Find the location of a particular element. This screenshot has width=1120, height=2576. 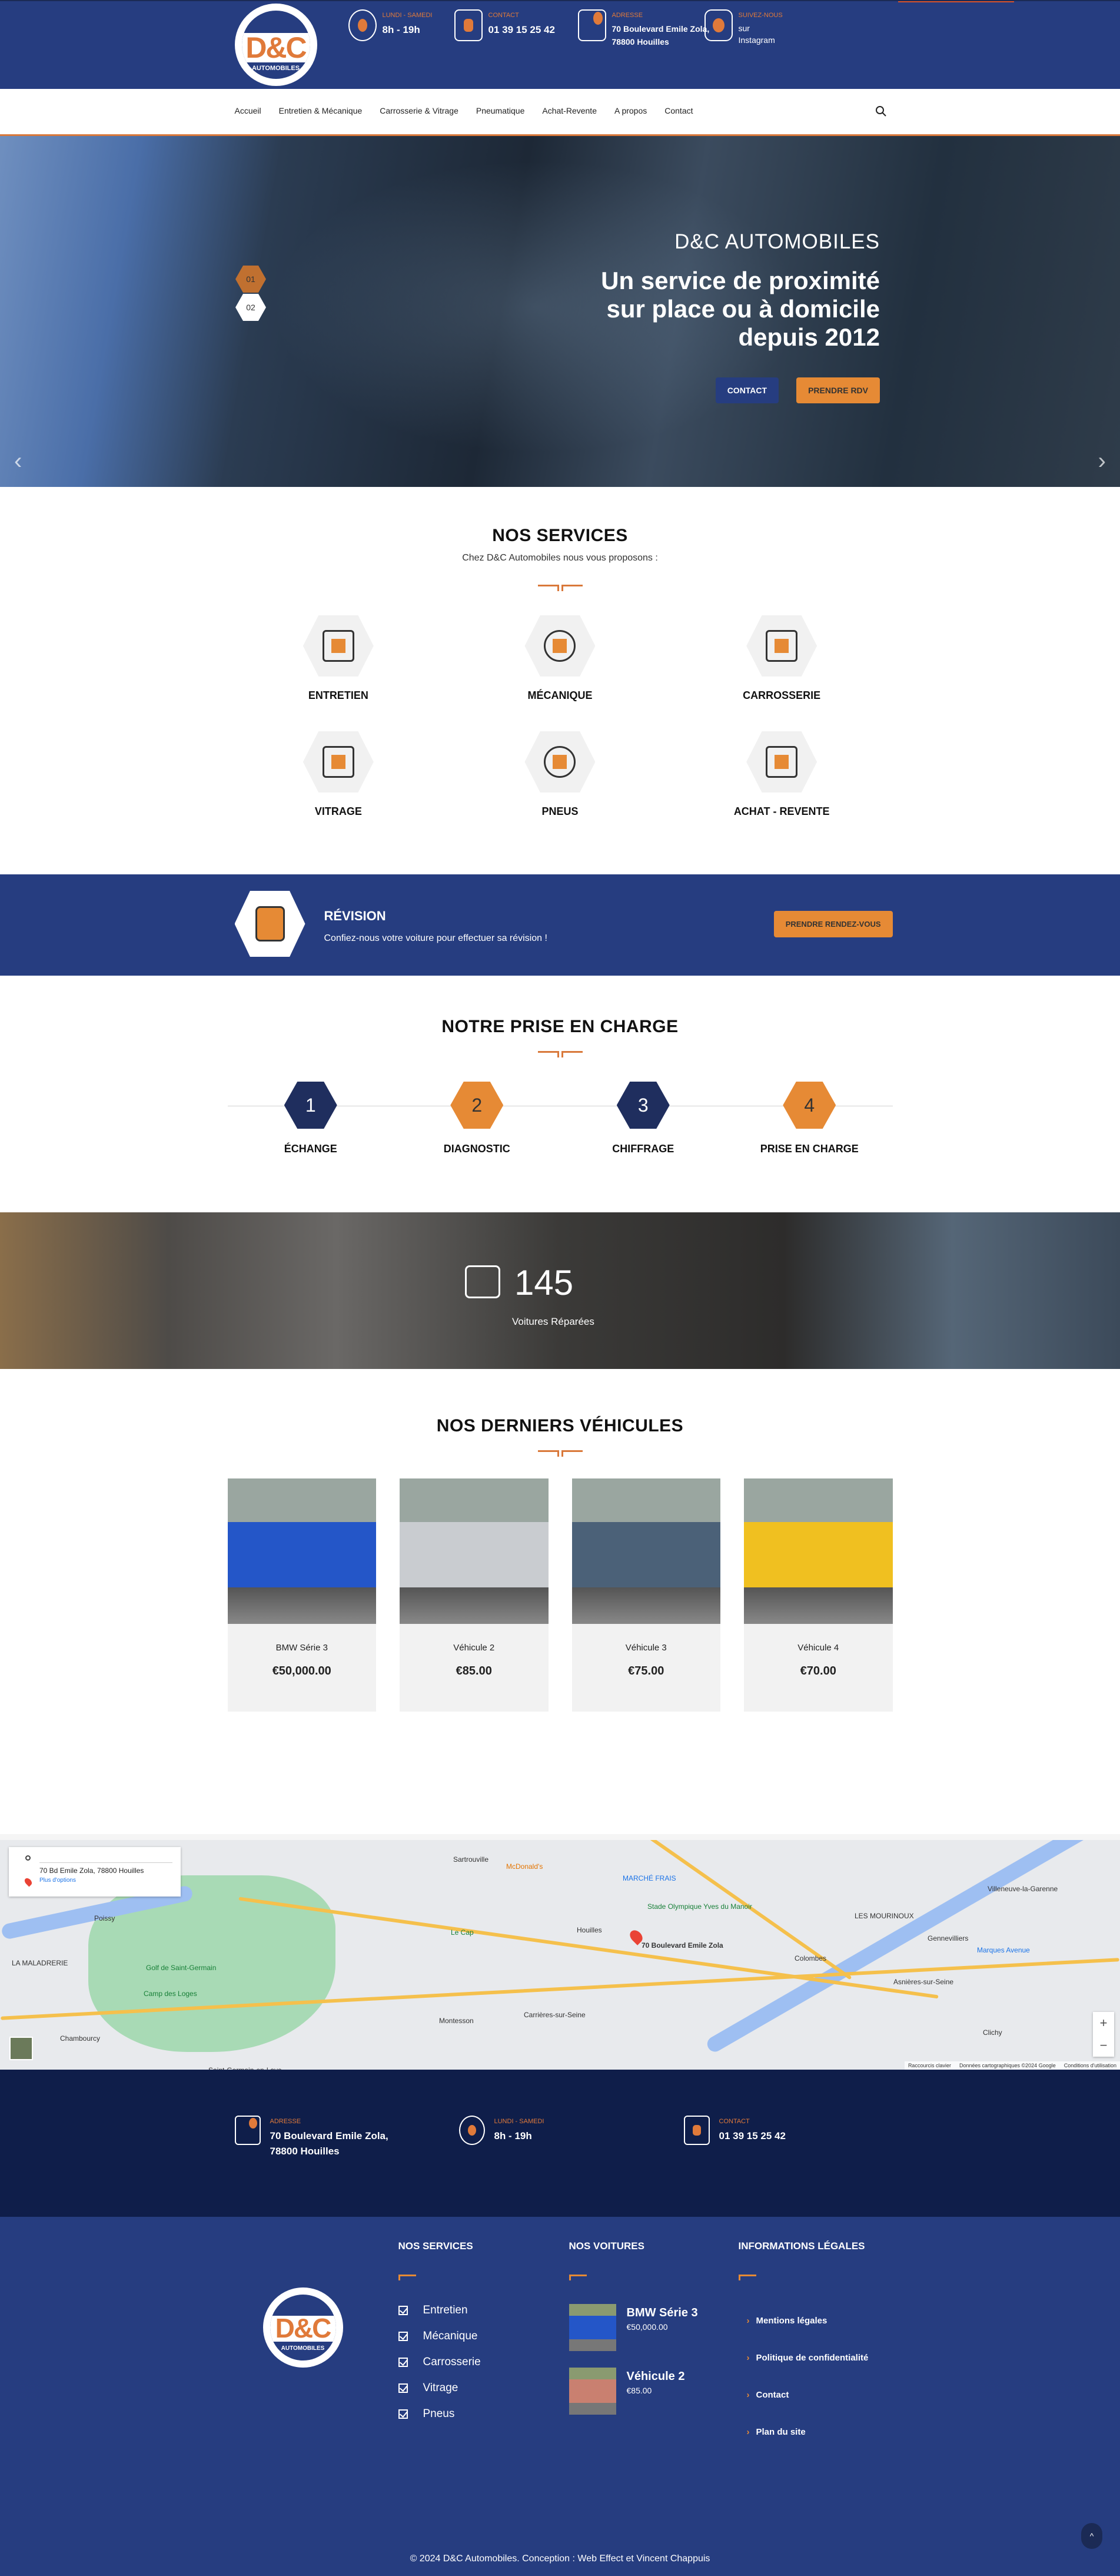

service-carrosserie: CARROSSERIE is located at coordinates (782, 658).